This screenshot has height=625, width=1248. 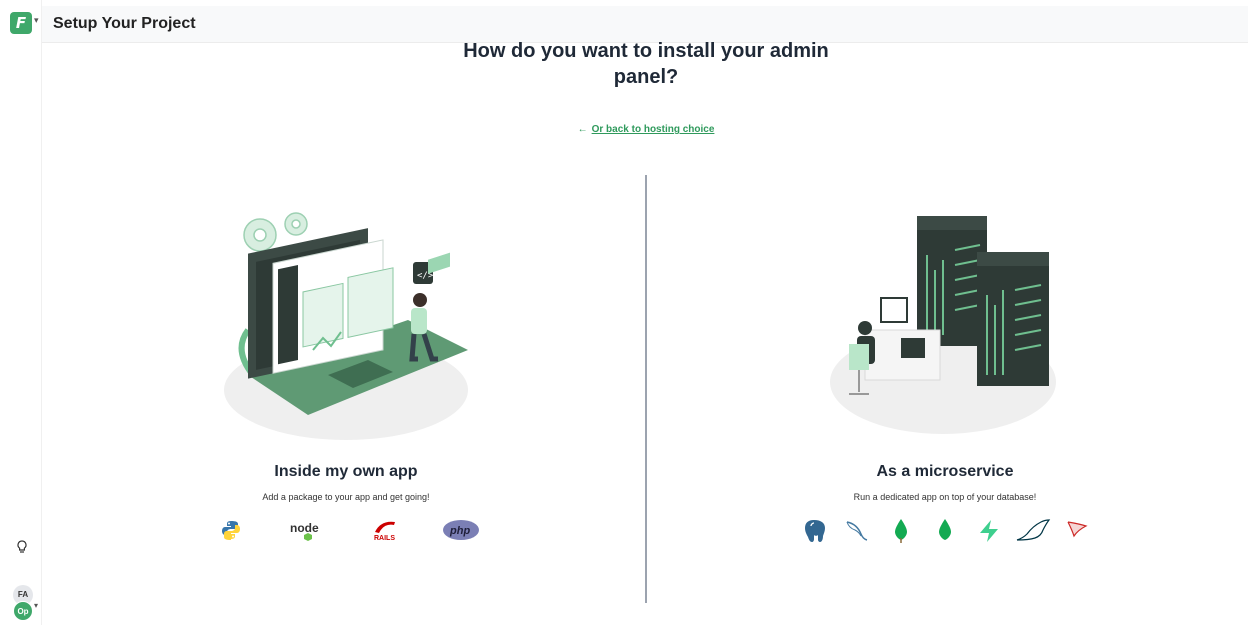 I want to click on back-to-hosting-link: ← Or back to hosting choice, so click(x=646, y=129).